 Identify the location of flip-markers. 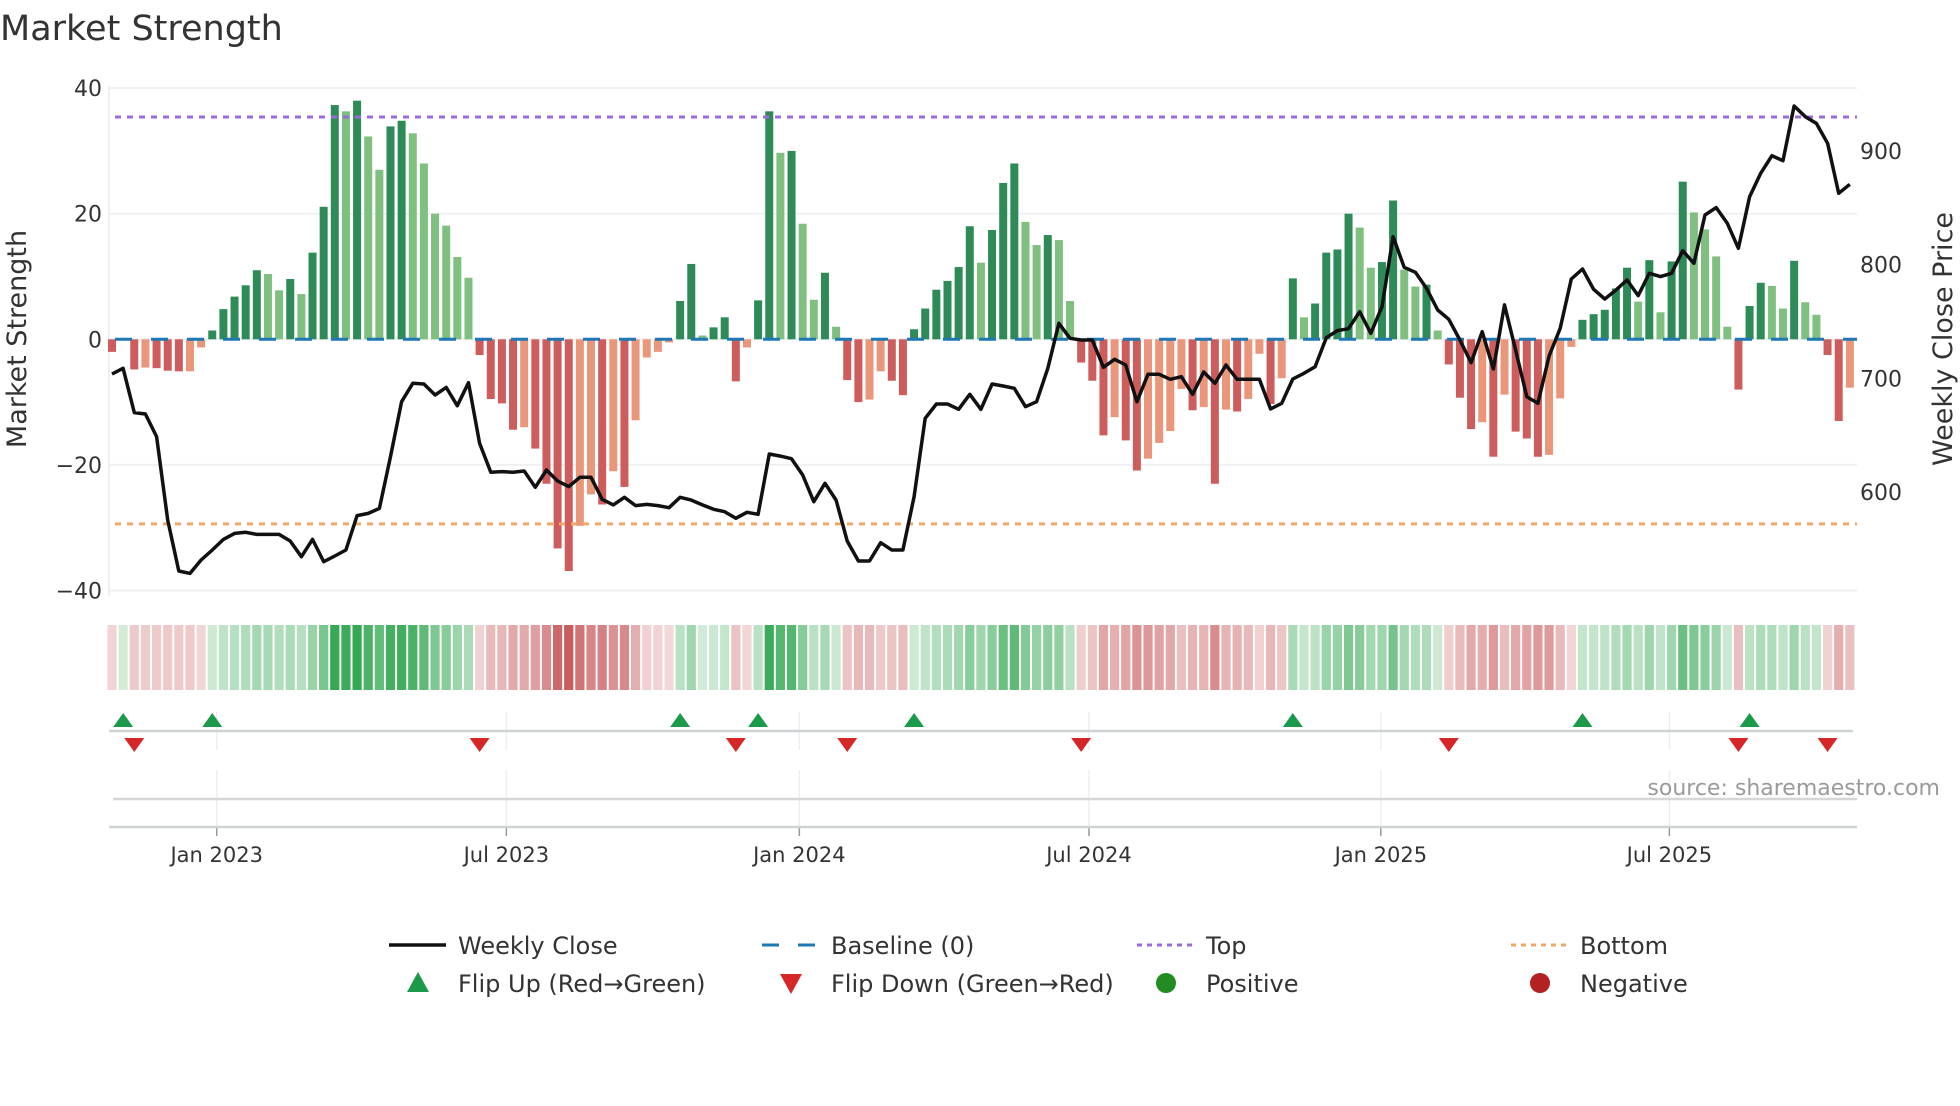
(975, 732).